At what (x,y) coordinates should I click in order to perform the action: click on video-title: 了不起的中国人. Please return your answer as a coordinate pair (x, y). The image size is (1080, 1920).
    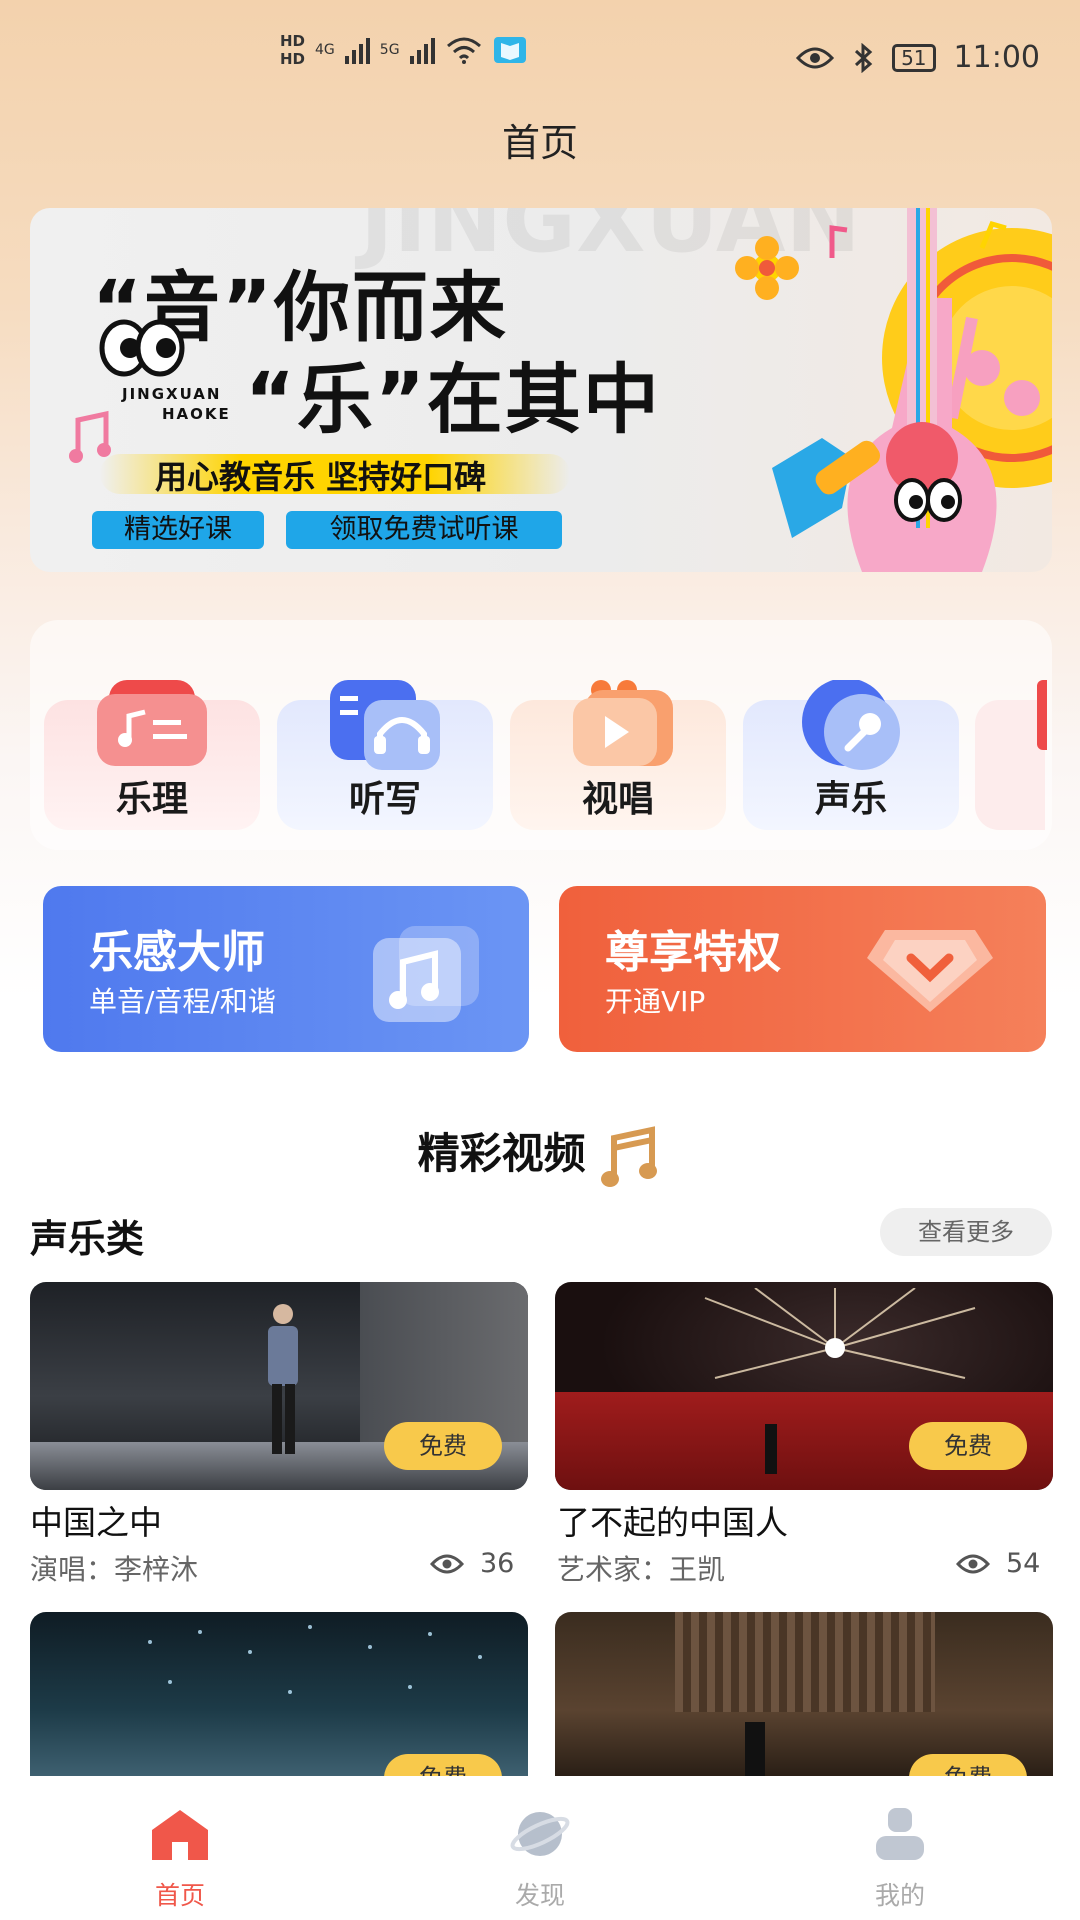
    Looking at the image, I should click on (672, 1520).